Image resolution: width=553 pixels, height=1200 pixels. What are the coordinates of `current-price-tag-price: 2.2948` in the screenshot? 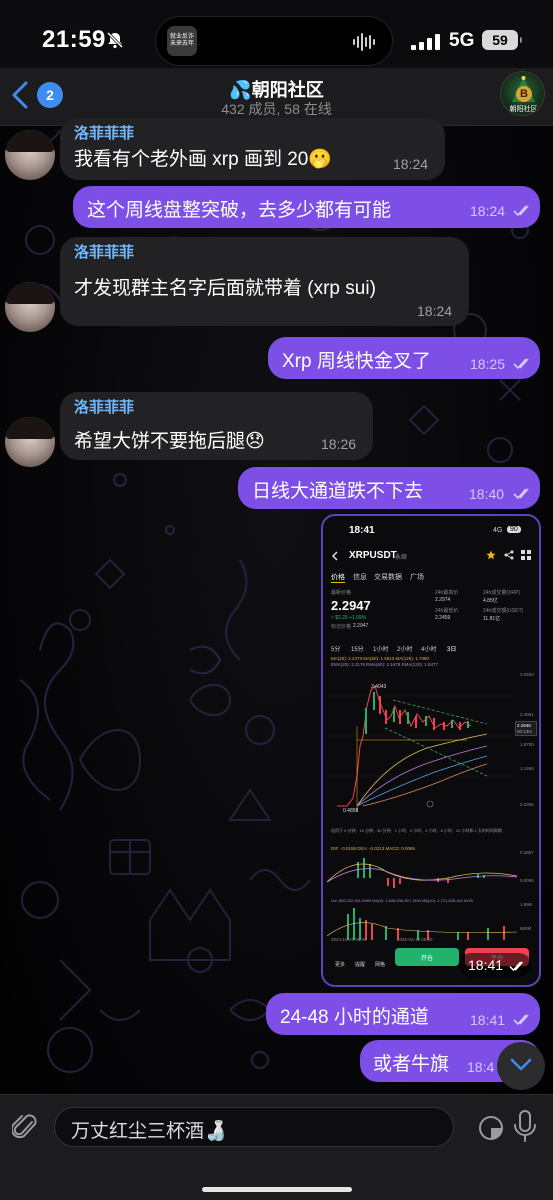 It's located at (524, 725).